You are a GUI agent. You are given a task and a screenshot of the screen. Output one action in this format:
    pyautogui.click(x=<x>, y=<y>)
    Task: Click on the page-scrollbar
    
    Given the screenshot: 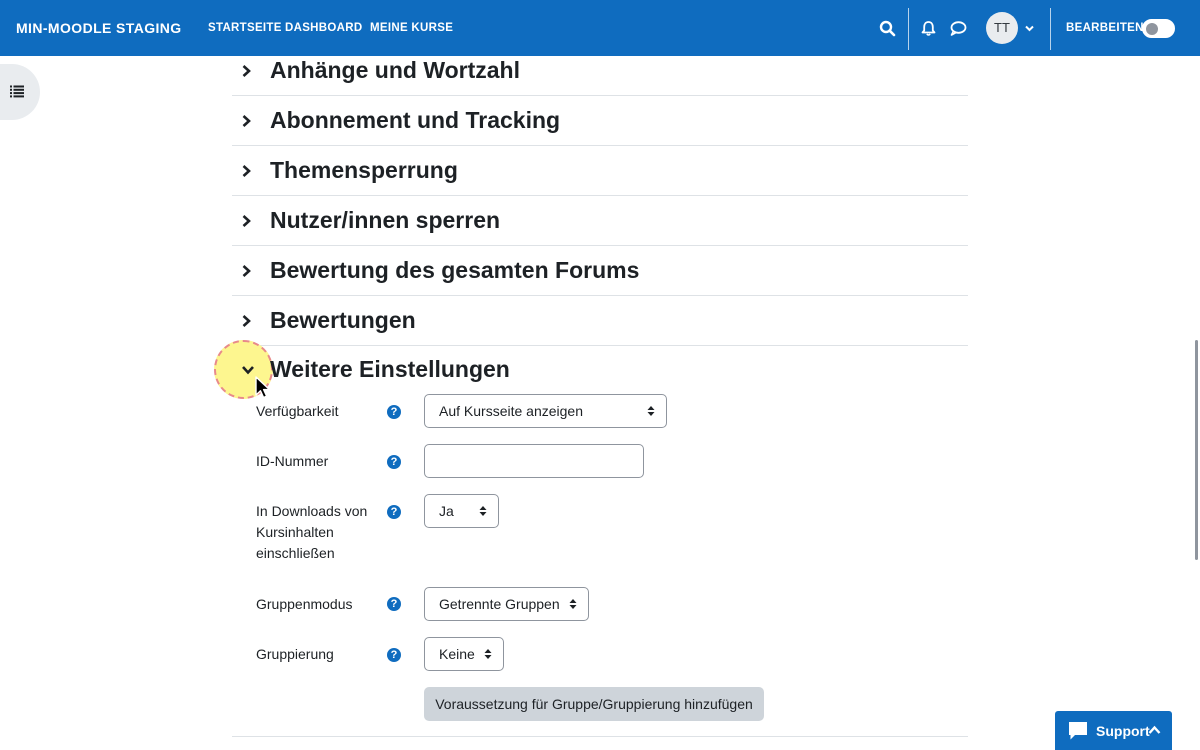 What is the action you would take?
    pyautogui.click(x=1196, y=450)
    